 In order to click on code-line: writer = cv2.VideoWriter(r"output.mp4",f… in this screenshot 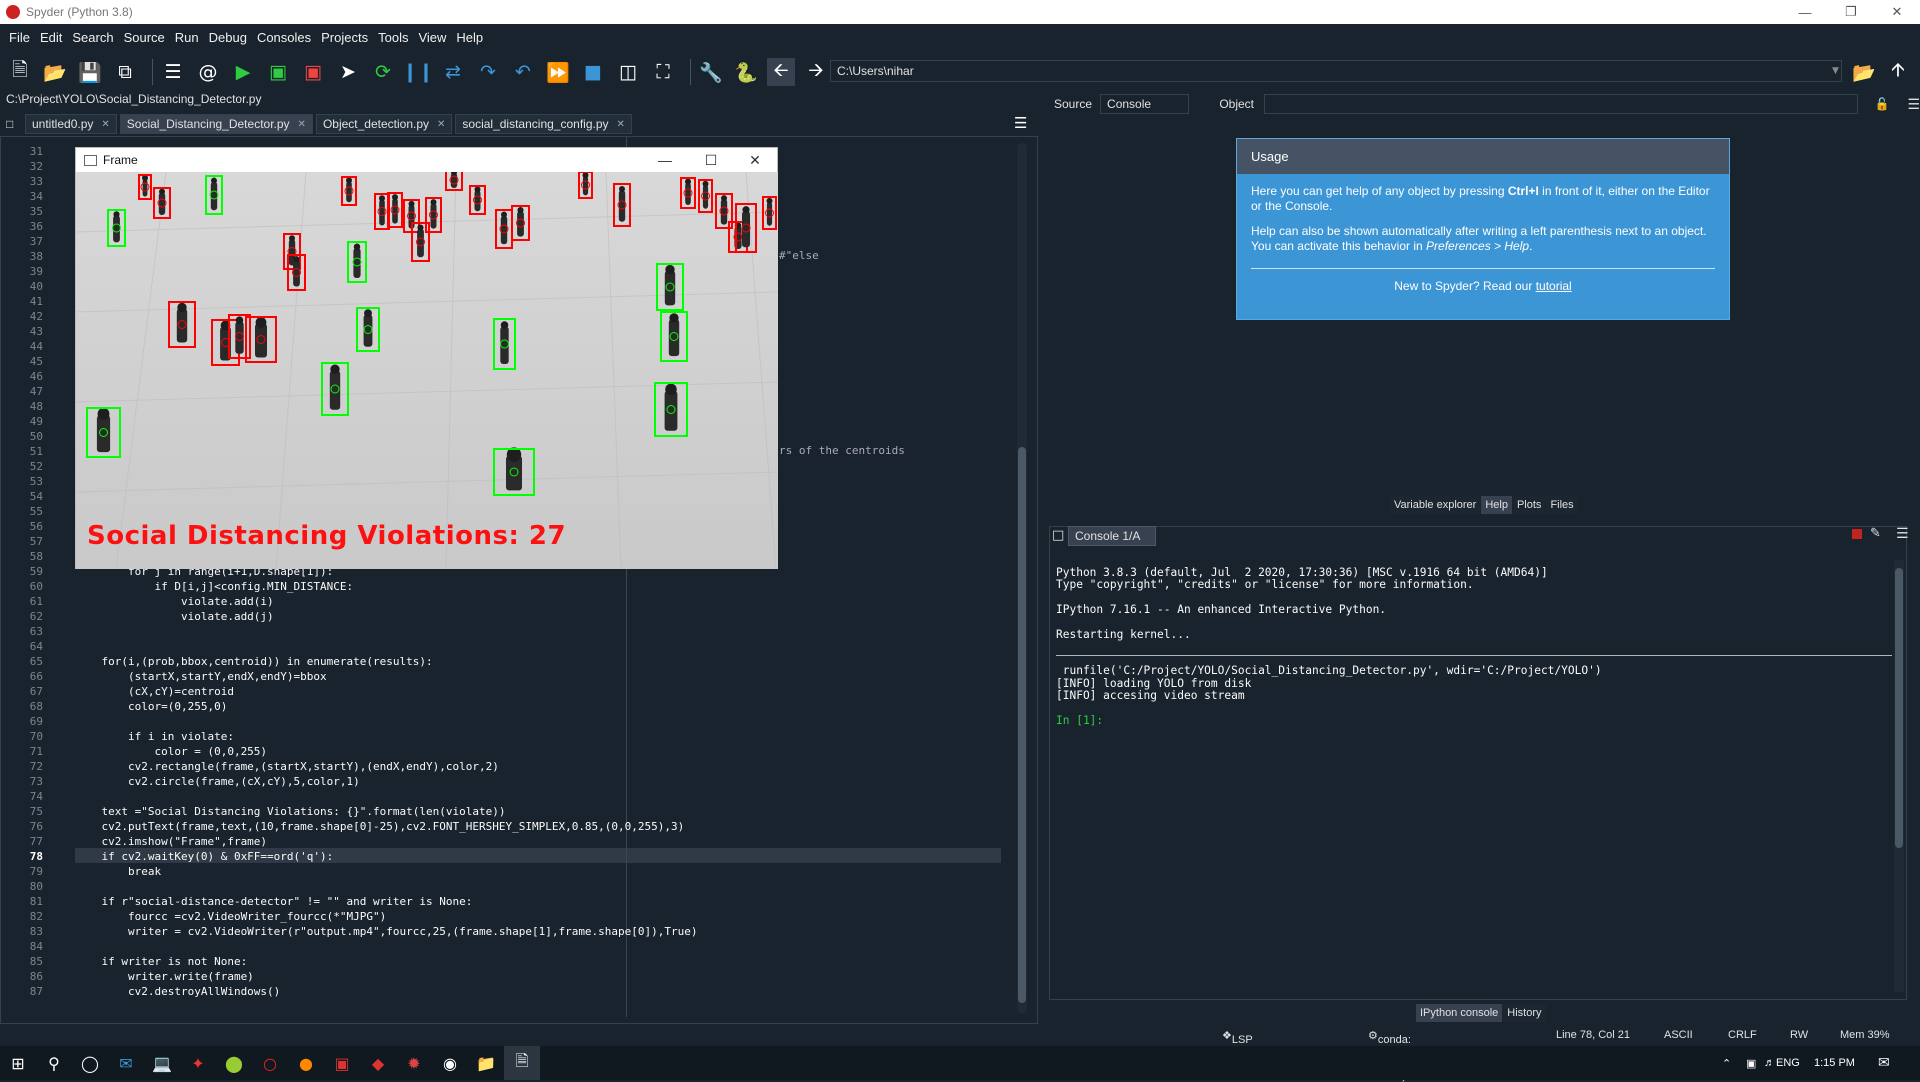, I will do `click(386, 931)`.